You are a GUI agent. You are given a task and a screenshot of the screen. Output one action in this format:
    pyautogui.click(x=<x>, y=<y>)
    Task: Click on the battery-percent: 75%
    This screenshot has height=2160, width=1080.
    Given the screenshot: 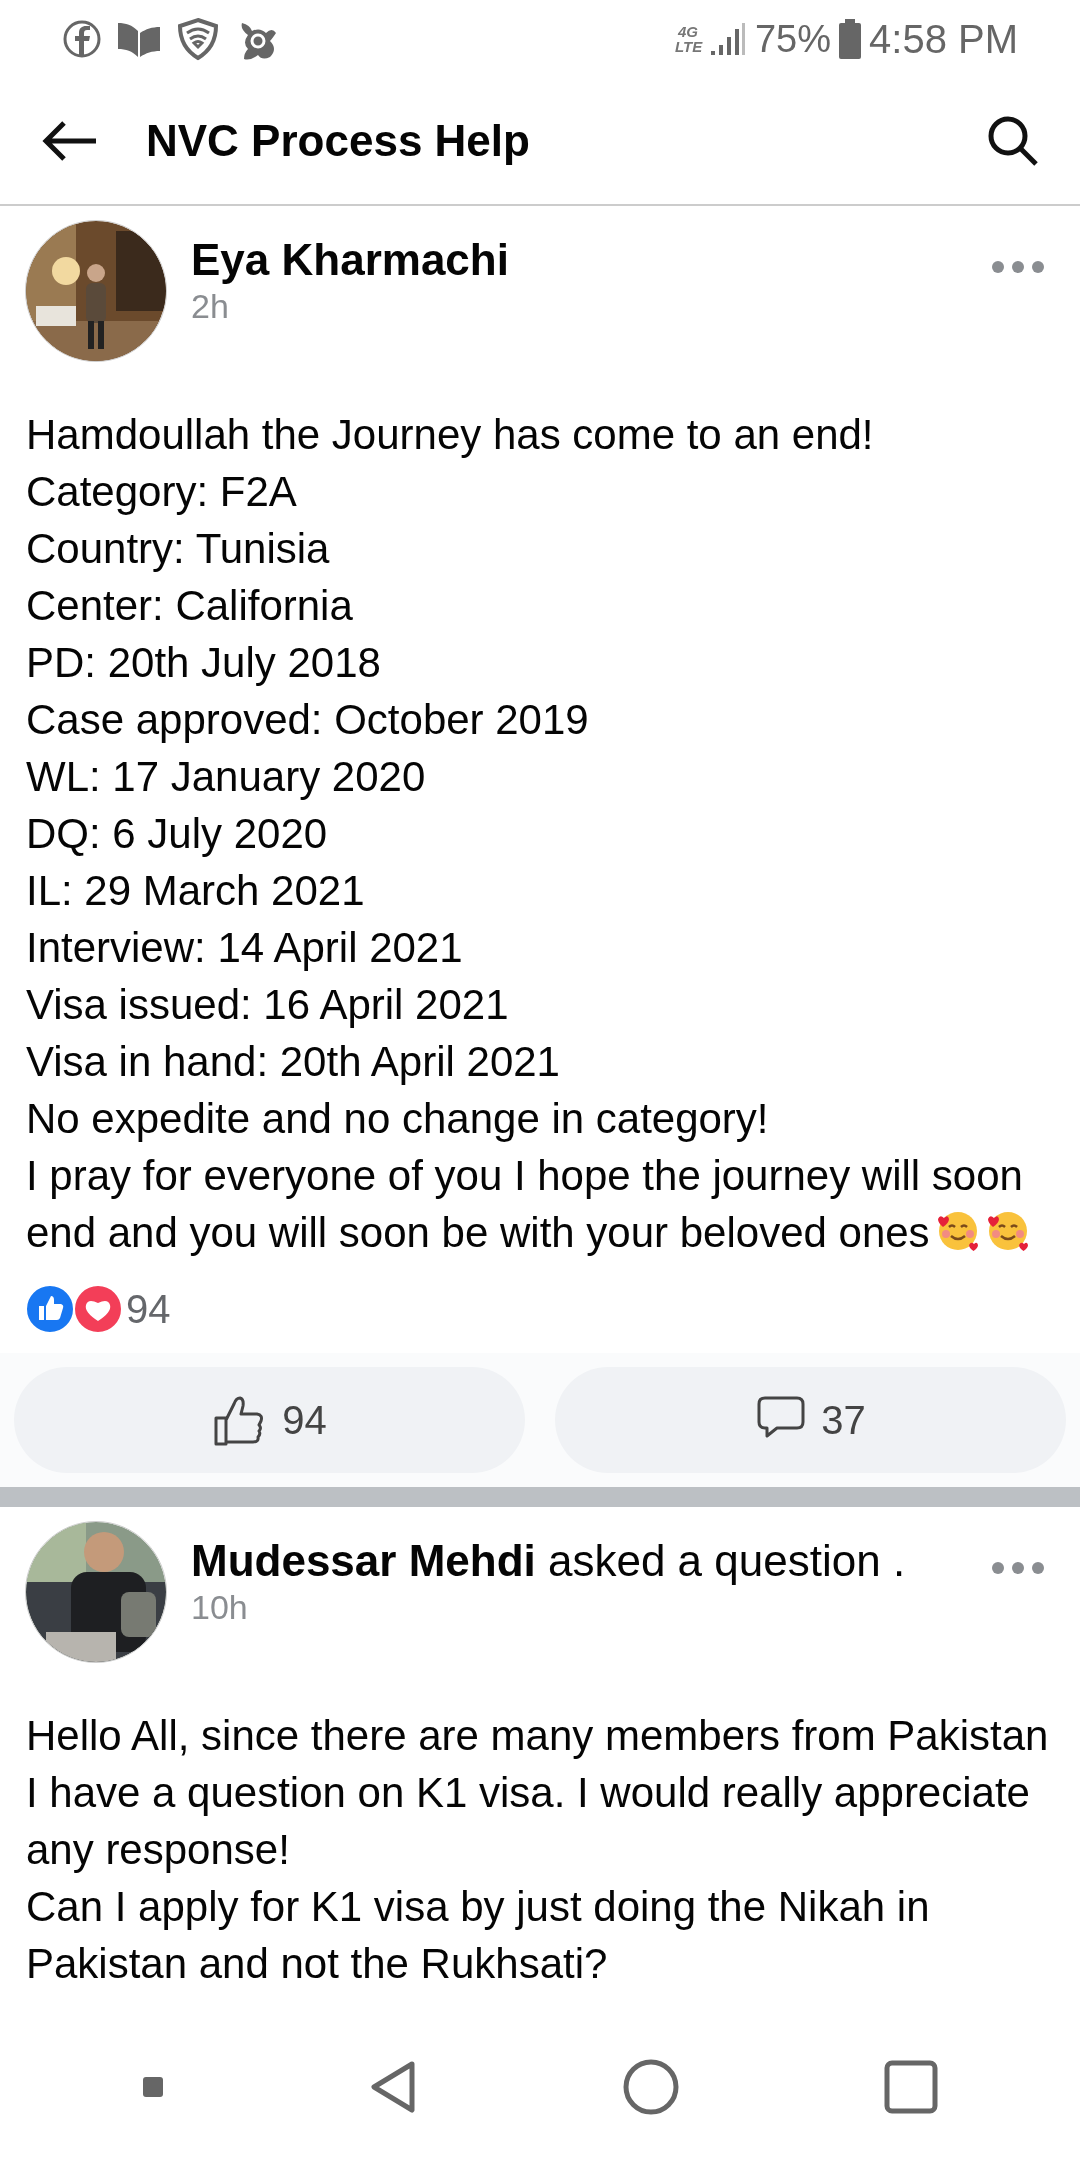 What is the action you would take?
    pyautogui.click(x=793, y=39)
    